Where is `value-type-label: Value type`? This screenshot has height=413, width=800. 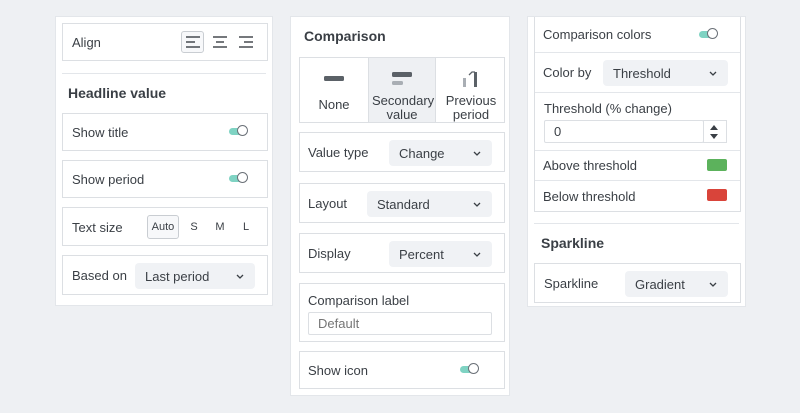 value-type-label: Value type is located at coordinates (338, 152).